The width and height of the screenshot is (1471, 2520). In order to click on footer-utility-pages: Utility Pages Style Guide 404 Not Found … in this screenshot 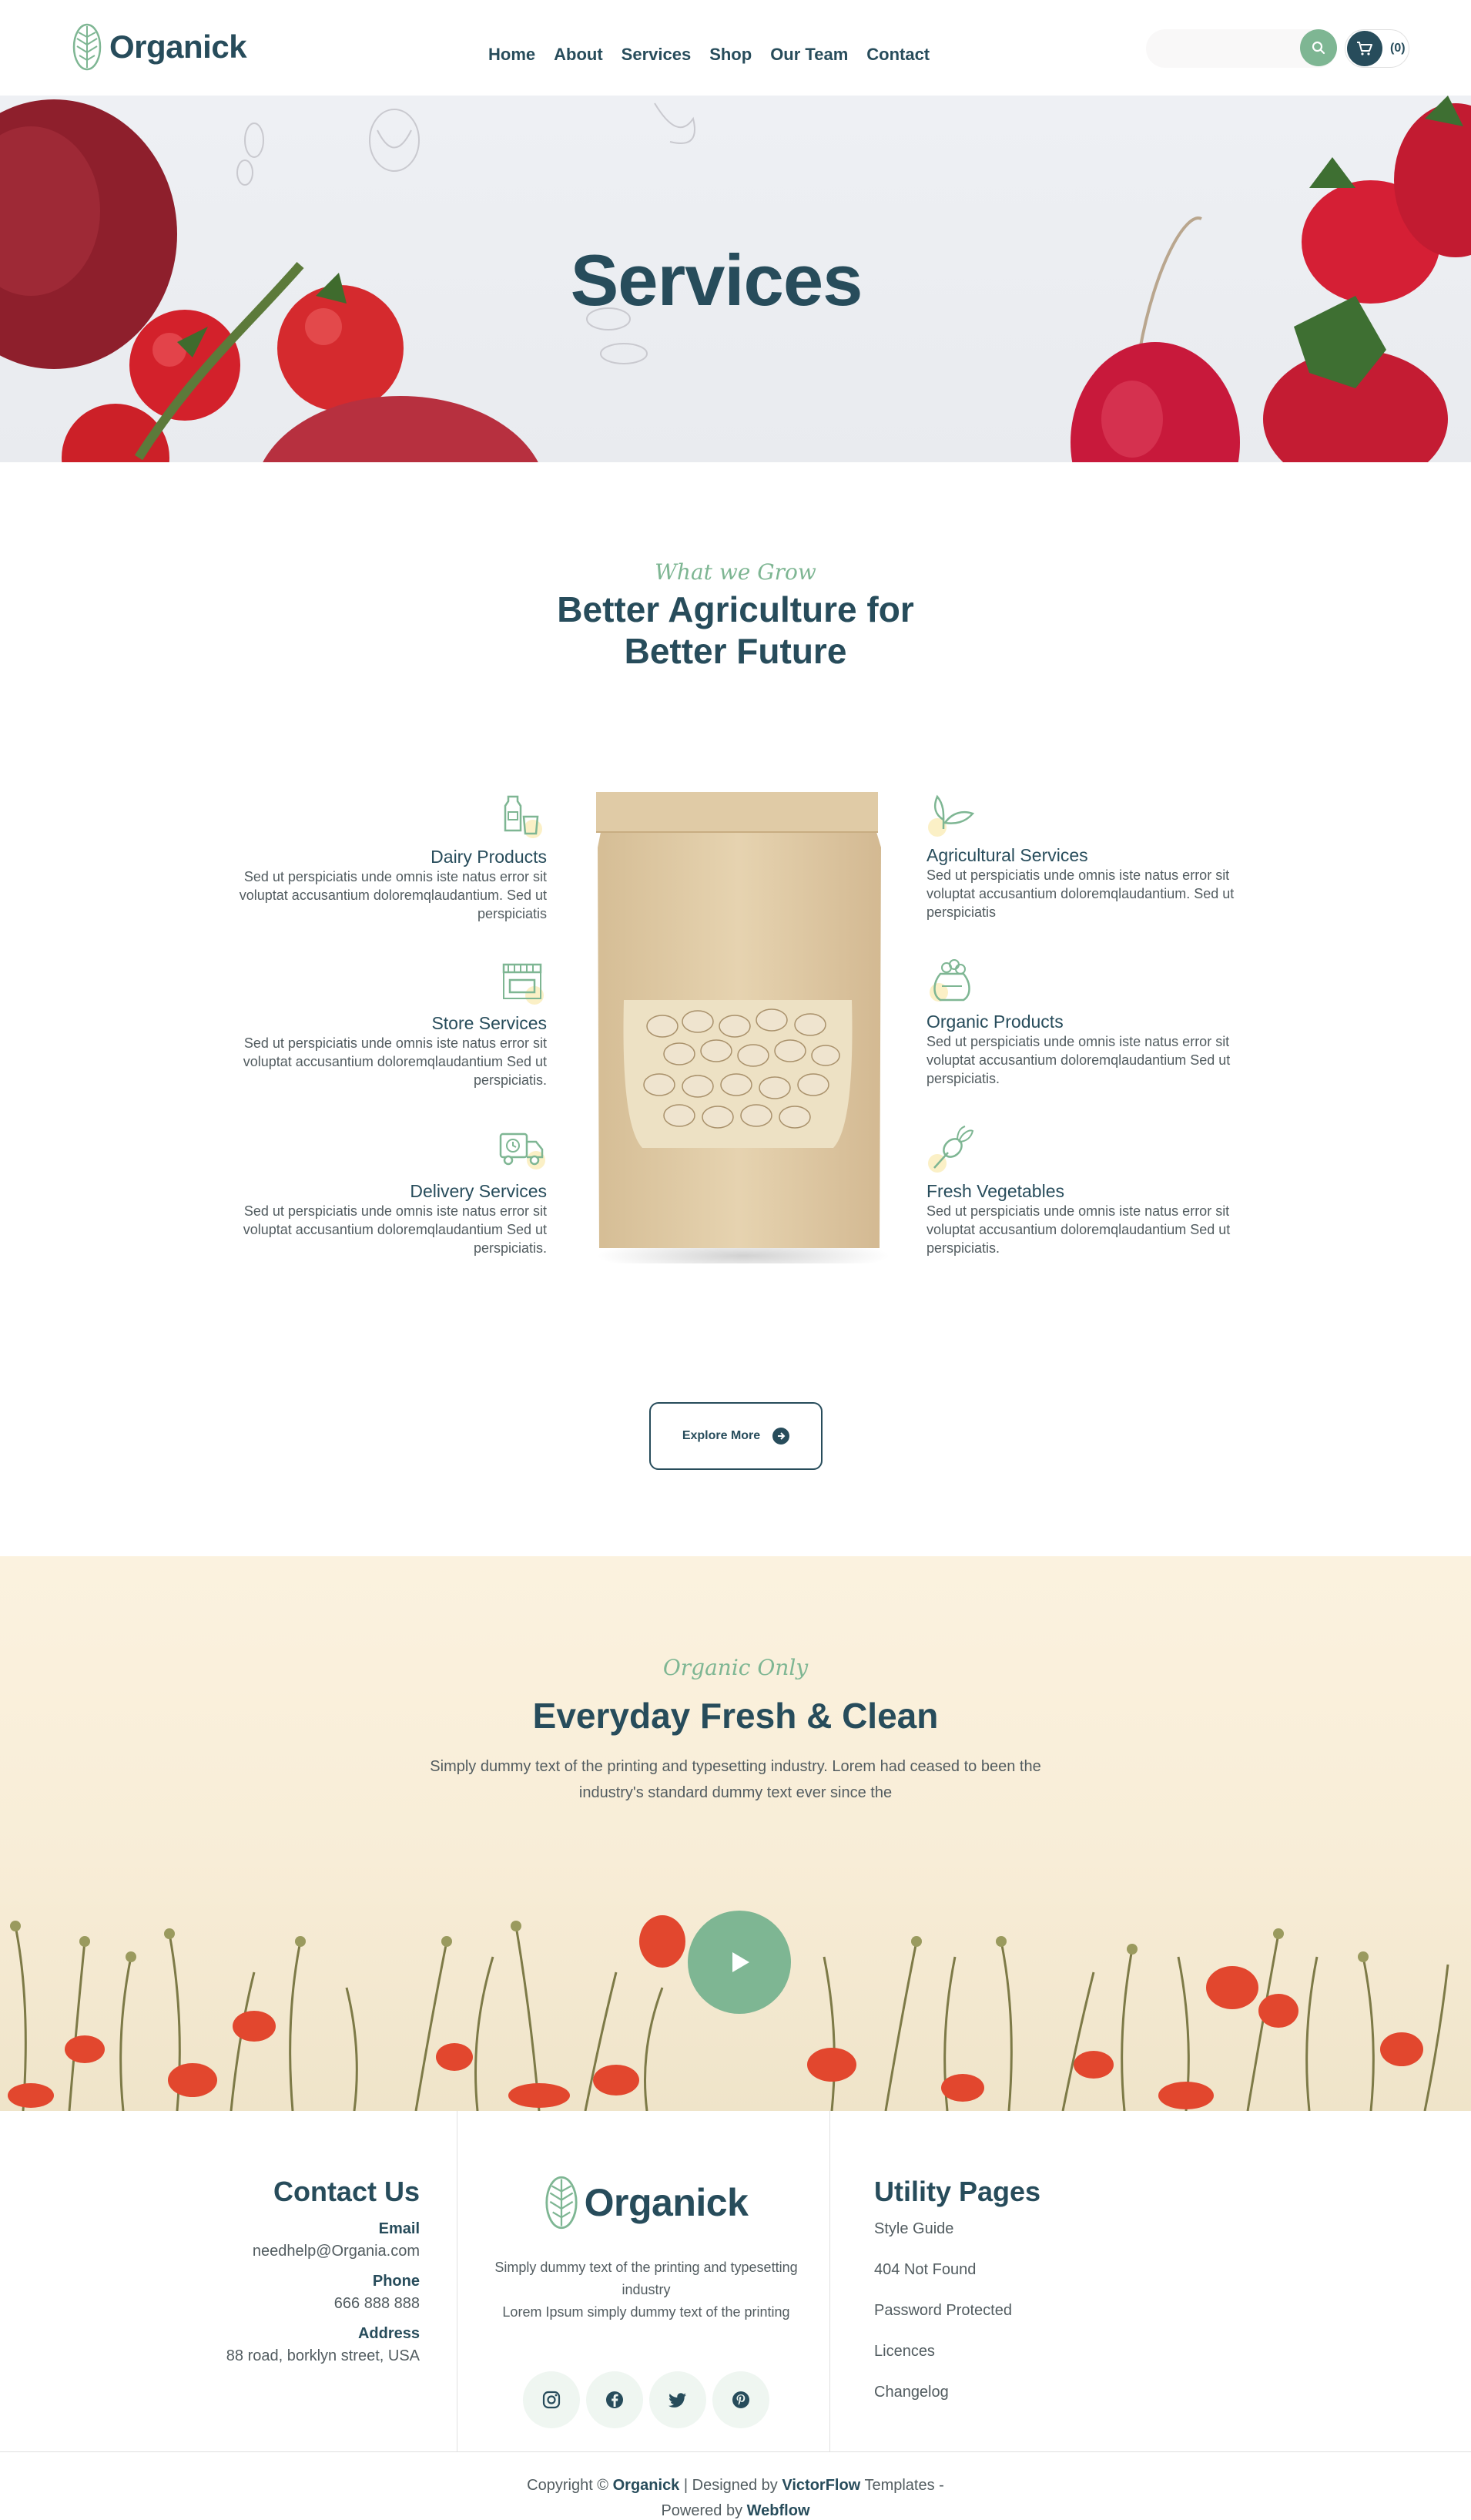, I will do `click(1028, 2281)`.